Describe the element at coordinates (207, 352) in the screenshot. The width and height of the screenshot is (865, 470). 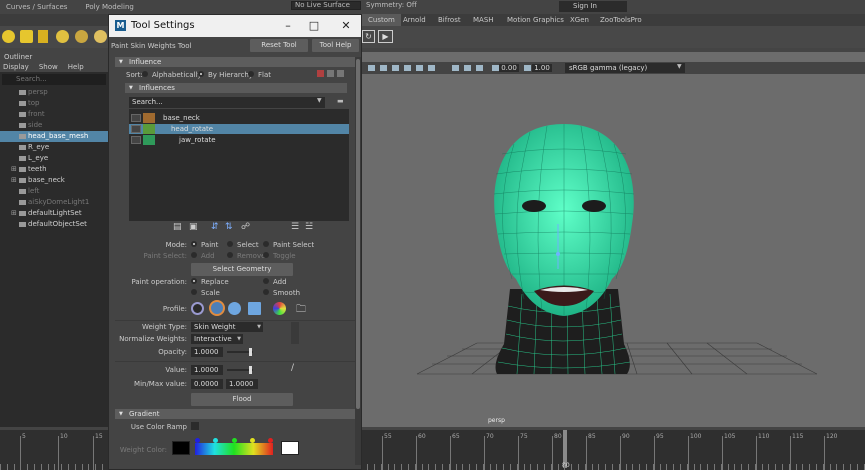
I see `opacity-field: 1.0000` at that location.